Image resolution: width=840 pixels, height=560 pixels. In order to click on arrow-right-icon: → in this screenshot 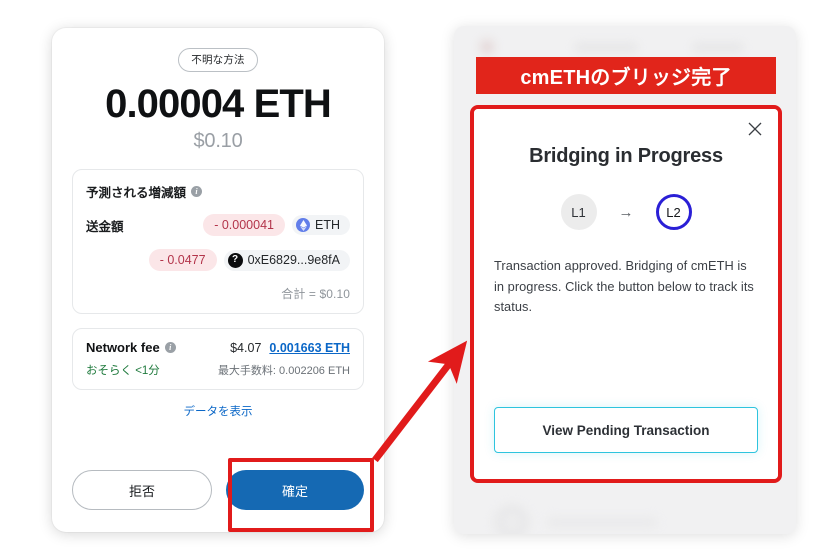, I will do `click(626, 212)`.